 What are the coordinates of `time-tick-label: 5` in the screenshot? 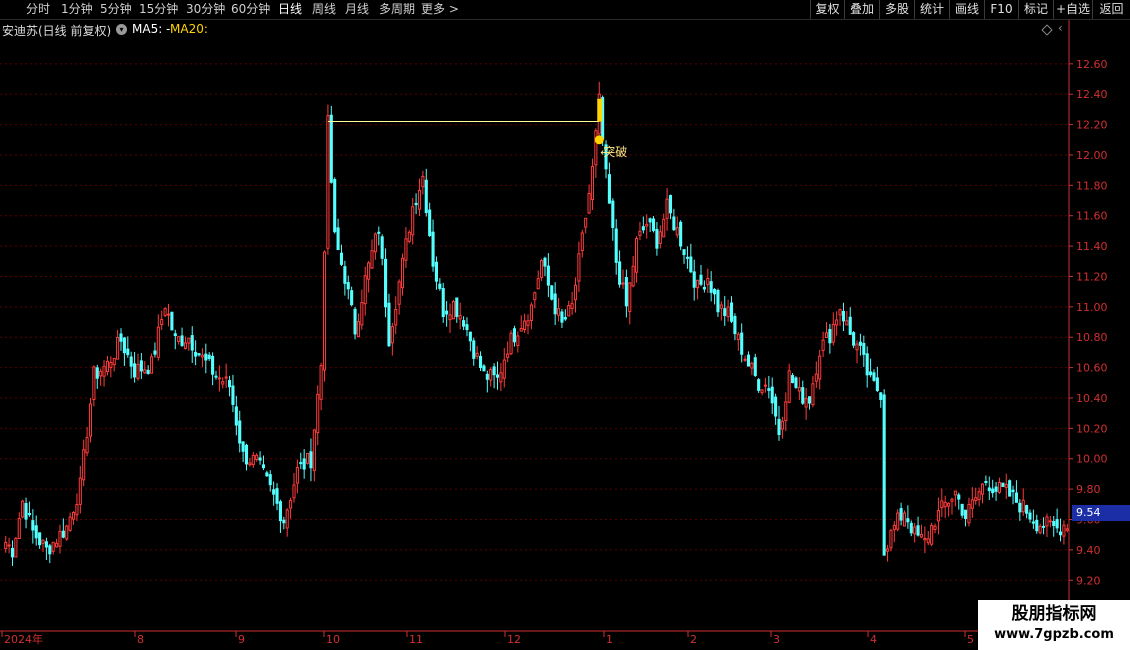 It's located at (970, 639).